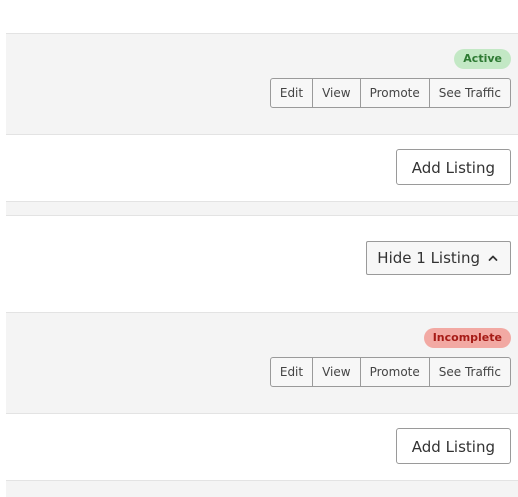 This screenshot has width=518, height=497. I want to click on status-badge: Incomplete, so click(467, 338).